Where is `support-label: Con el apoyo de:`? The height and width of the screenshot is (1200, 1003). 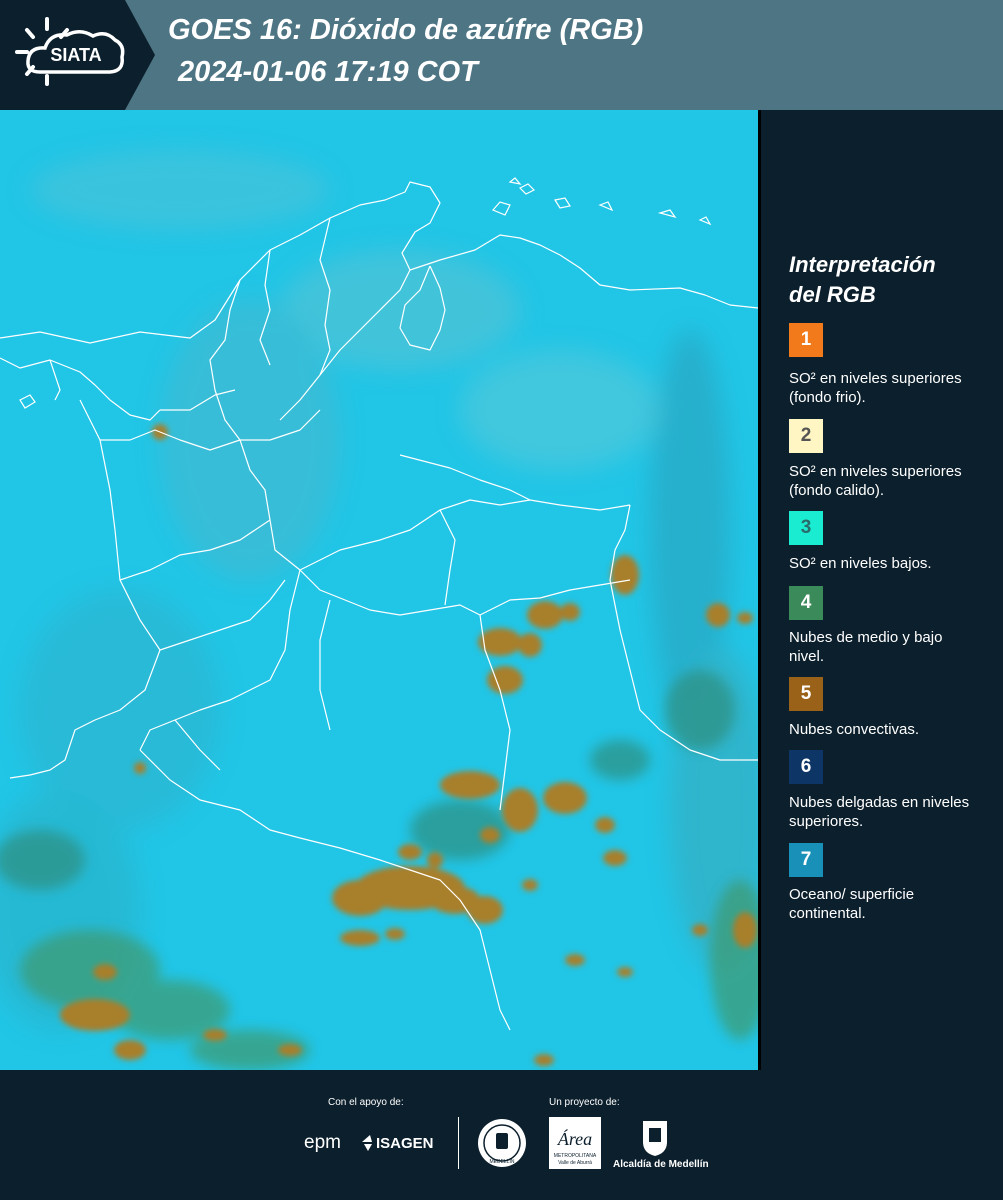
support-label: Con el apoyo de: is located at coordinates (366, 1102).